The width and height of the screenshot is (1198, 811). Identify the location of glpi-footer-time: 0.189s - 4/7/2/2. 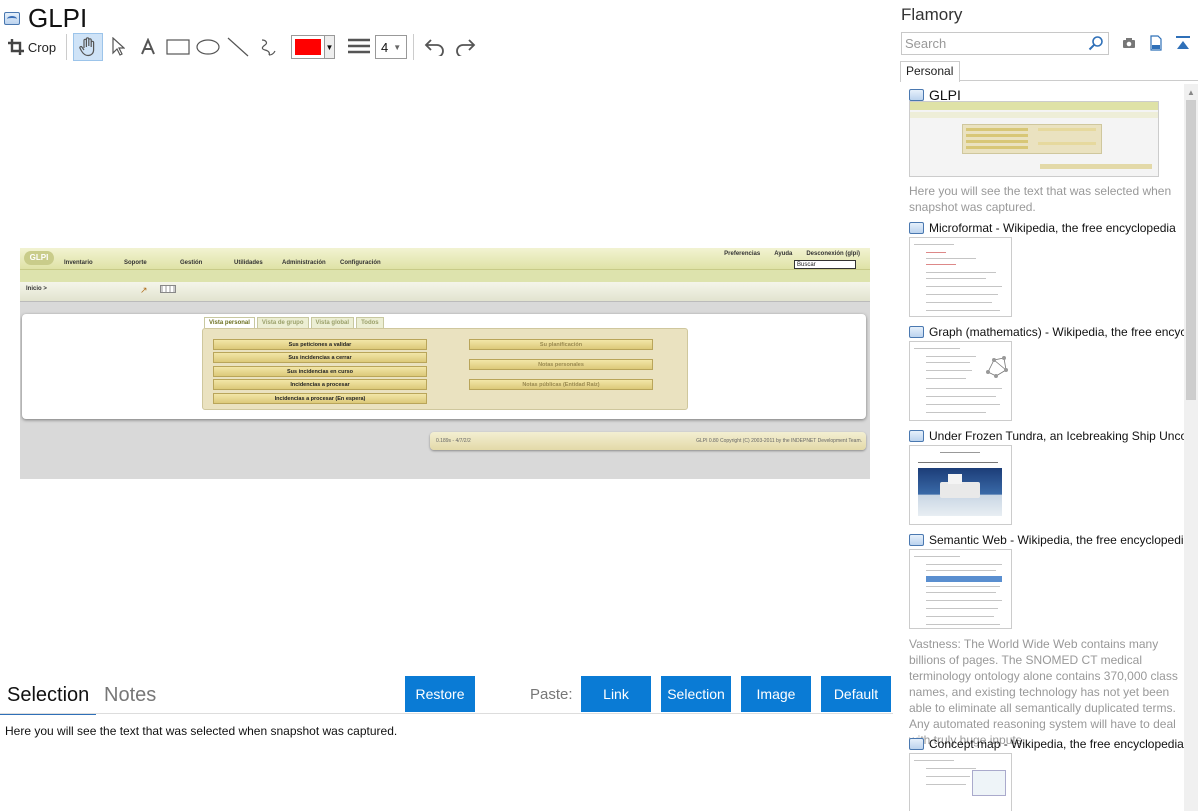
(453, 441).